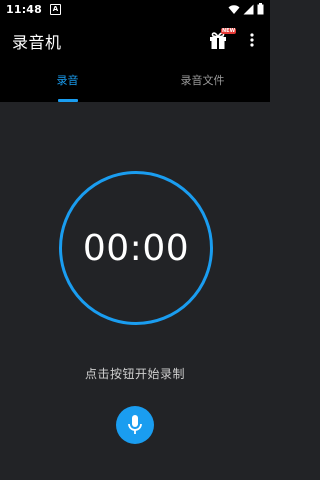  Describe the element at coordinates (56, 9) in the screenshot. I see `notification-icon: A` at that location.